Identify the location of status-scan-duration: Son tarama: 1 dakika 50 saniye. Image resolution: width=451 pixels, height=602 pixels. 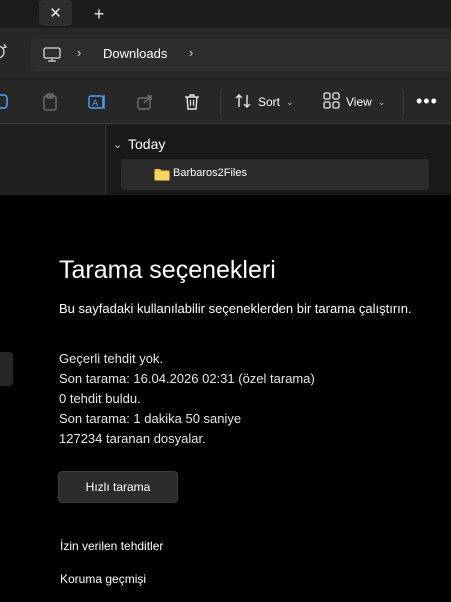
(150, 418).